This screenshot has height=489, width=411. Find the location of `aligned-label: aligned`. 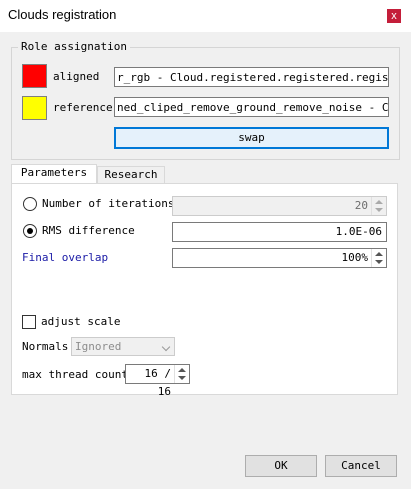

aligned-label: aligned is located at coordinates (76, 76).